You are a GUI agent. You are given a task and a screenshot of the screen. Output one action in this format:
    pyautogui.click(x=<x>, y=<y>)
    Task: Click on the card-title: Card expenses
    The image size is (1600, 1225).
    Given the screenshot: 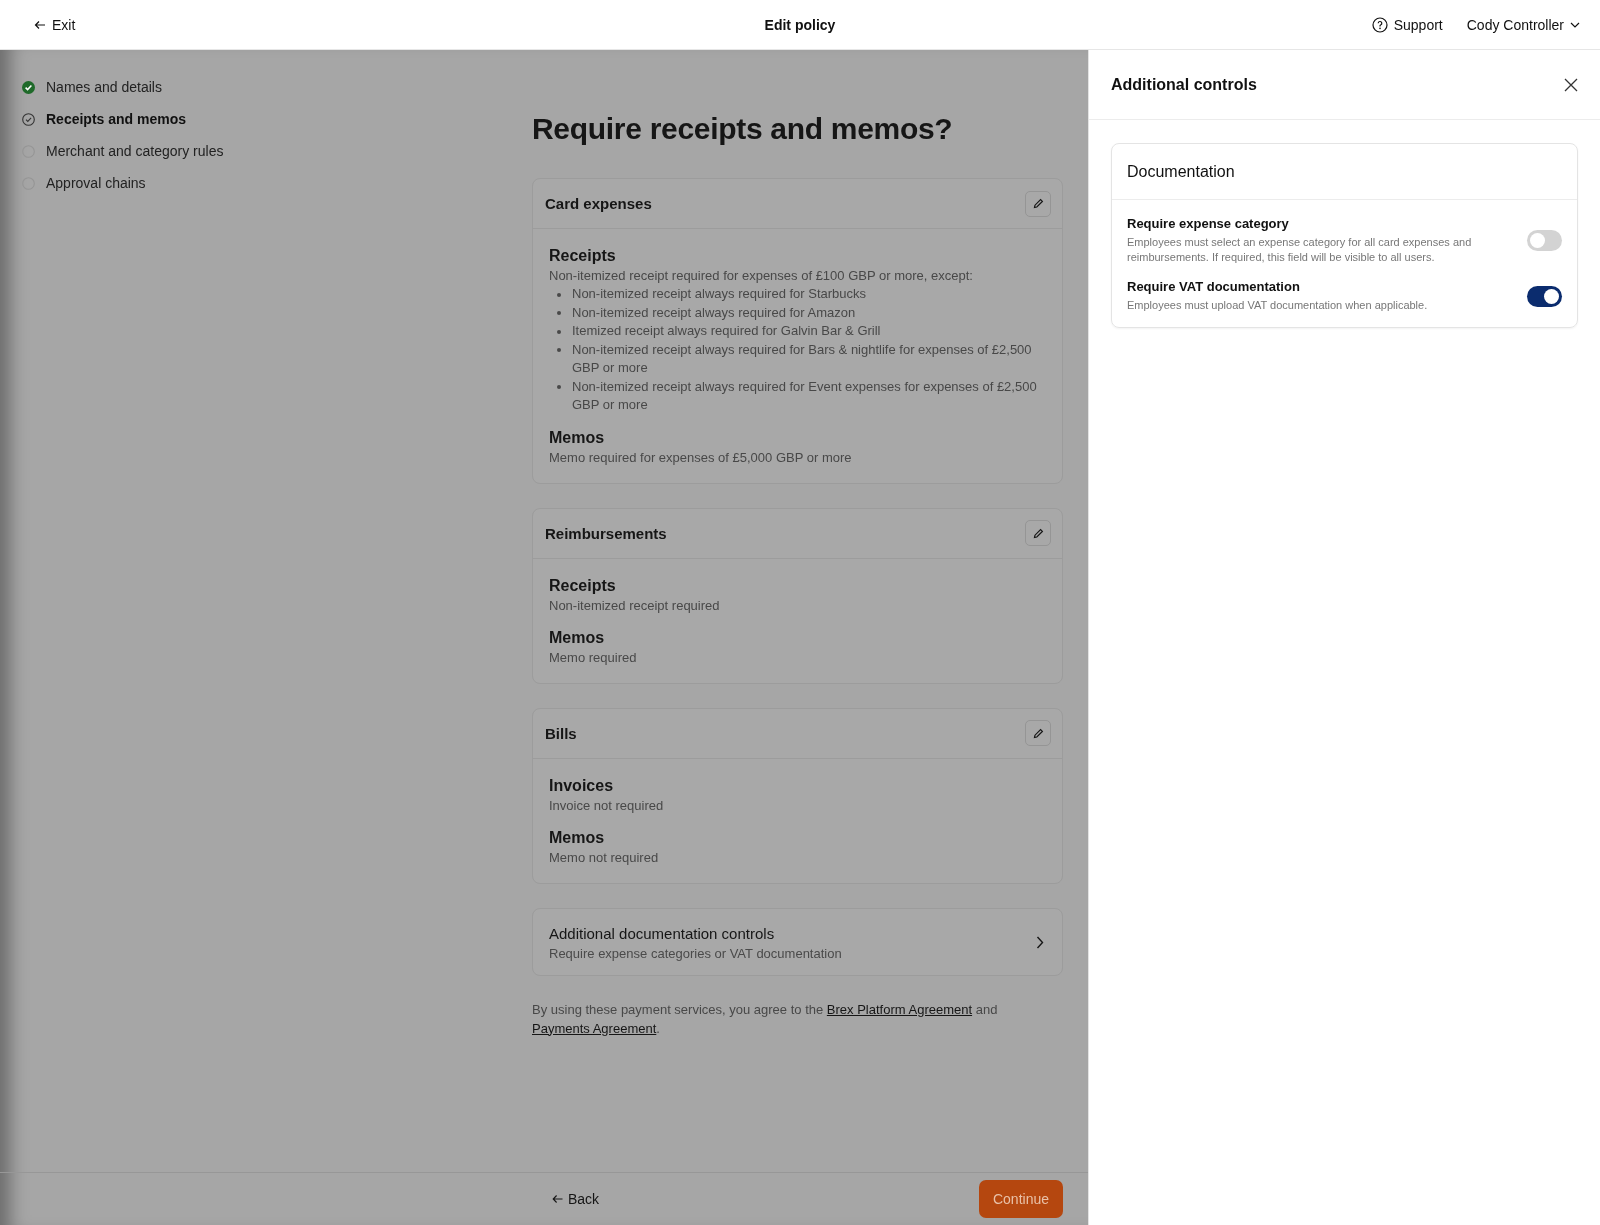 What is the action you would take?
    pyautogui.click(x=598, y=203)
    